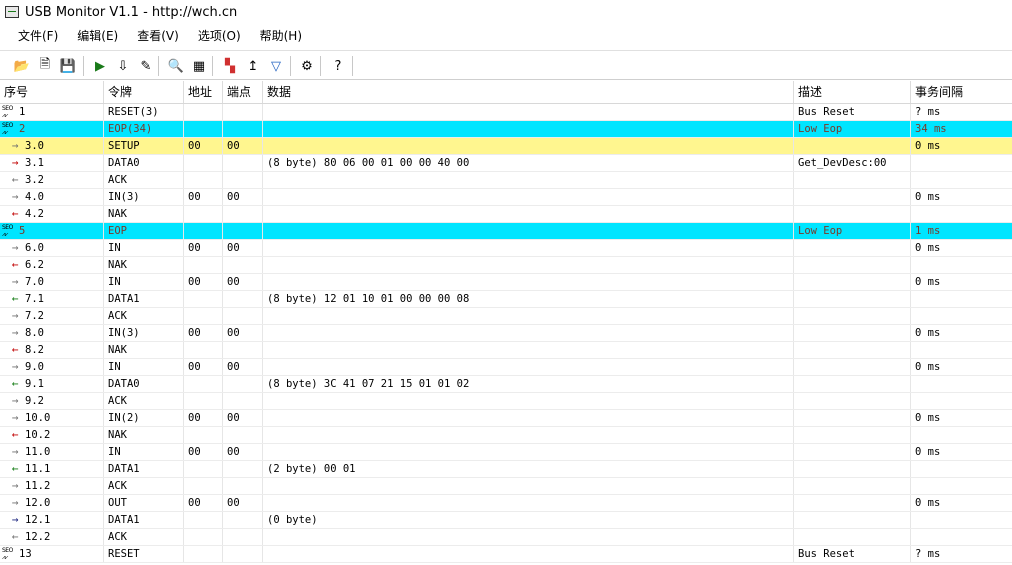  Describe the element at coordinates (506, 248) in the screenshot. I see `packet-row: → 6.0 IN 00 00 0 ms` at that location.